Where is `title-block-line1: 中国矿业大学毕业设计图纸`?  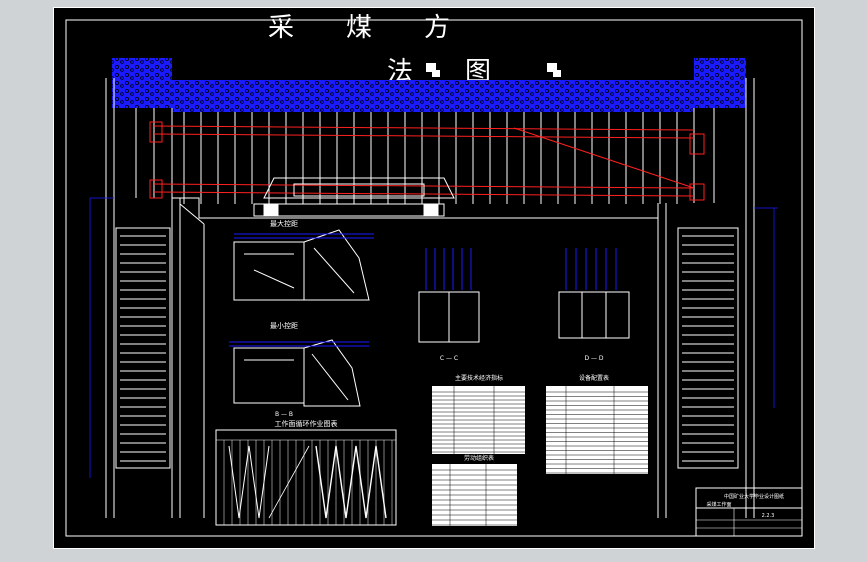 title-block-line1: 中国矿业大学毕业设计图纸 is located at coordinates (754, 496).